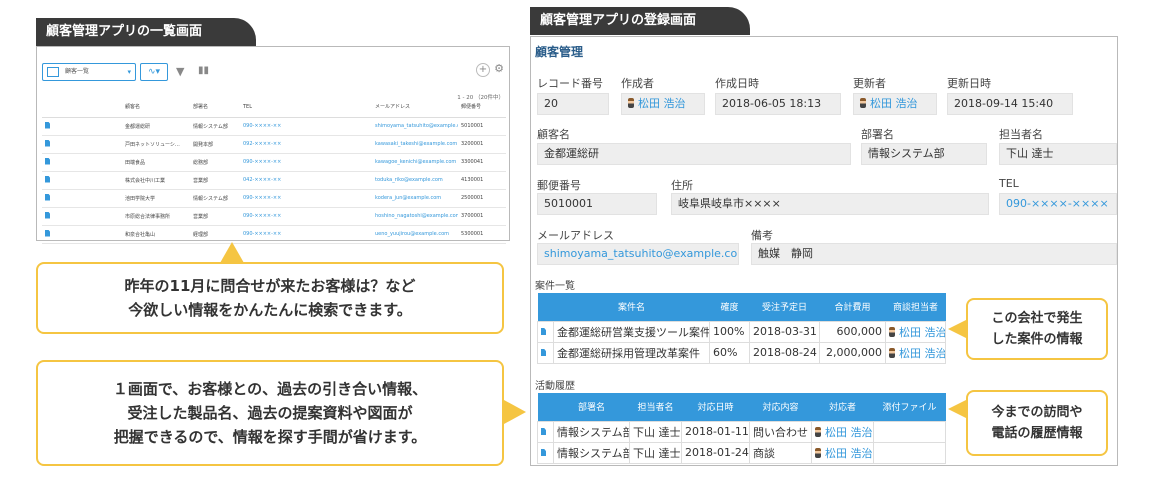 The height and width of the screenshot is (485, 1154). What do you see at coordinates (915, 307) in the screenshot?
I see `column-header: 商談担当者` at bounding box center [915, 307].